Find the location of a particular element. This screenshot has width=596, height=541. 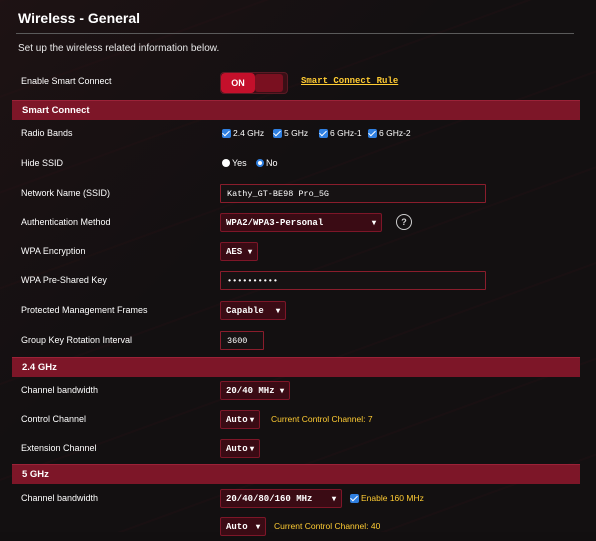

radio-hide-ssid-yes: Yes is located at coordinates (234, 163).